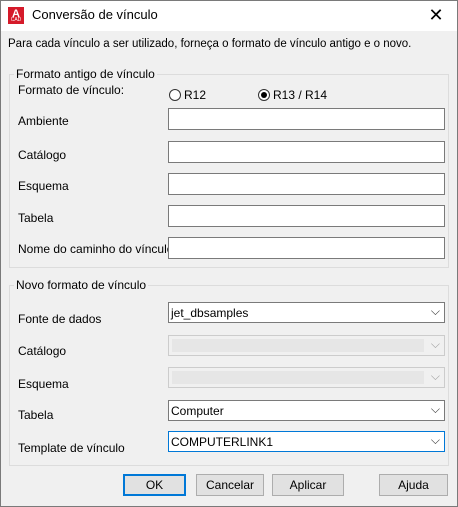 This screenshot has width=458, height=507. Describe the element at coordinates (413, 485) in the screenshot. I see `help-button: Ajuda` at that location.